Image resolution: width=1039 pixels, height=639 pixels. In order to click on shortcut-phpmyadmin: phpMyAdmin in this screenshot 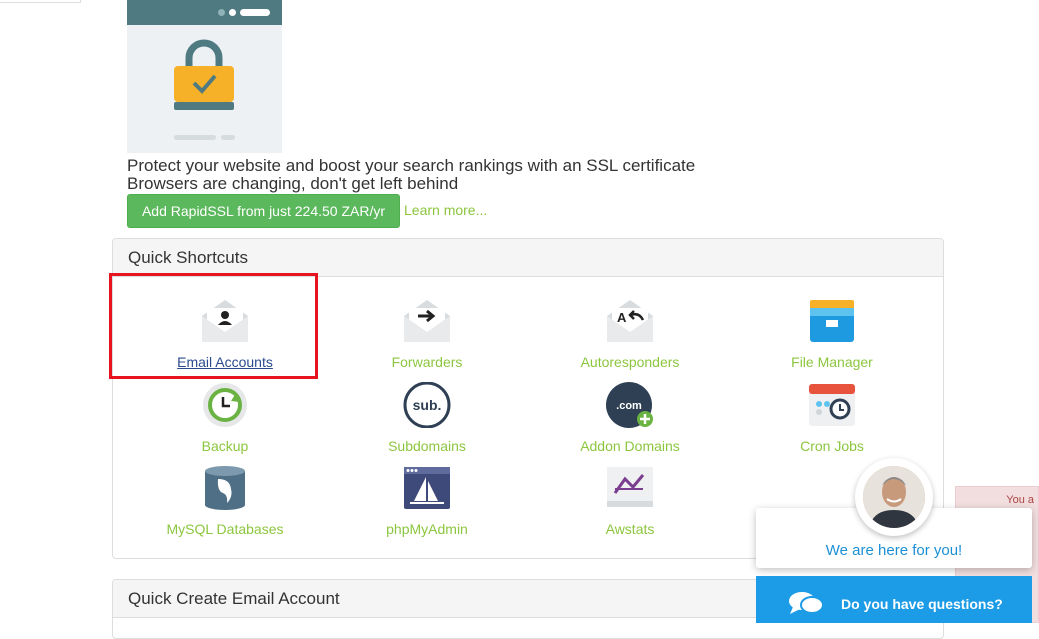, I will do `click(427, 501)`.